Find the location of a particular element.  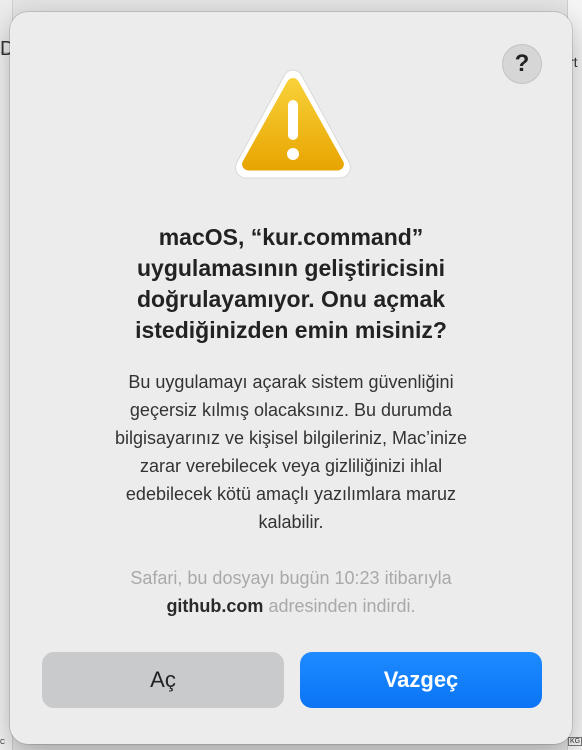

download-source-line-2: github.com adresinden indirdi. is located at coordinates (291, 606).